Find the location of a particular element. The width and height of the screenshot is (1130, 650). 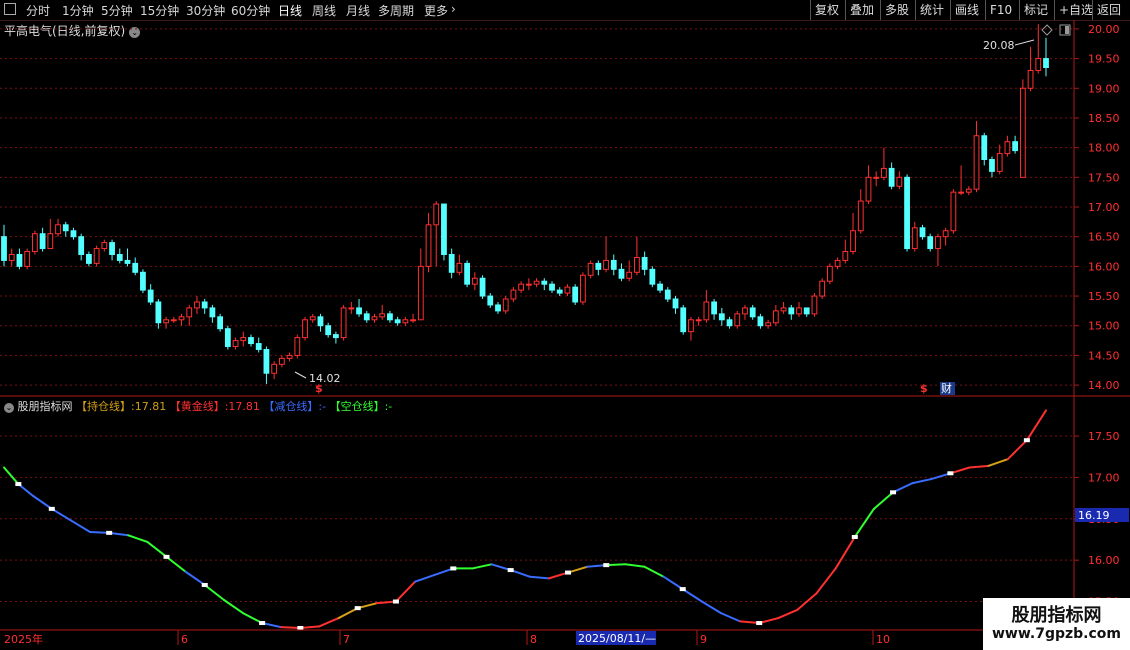

btn-multi-stock: 多股 is located at coordinates (896, 10).